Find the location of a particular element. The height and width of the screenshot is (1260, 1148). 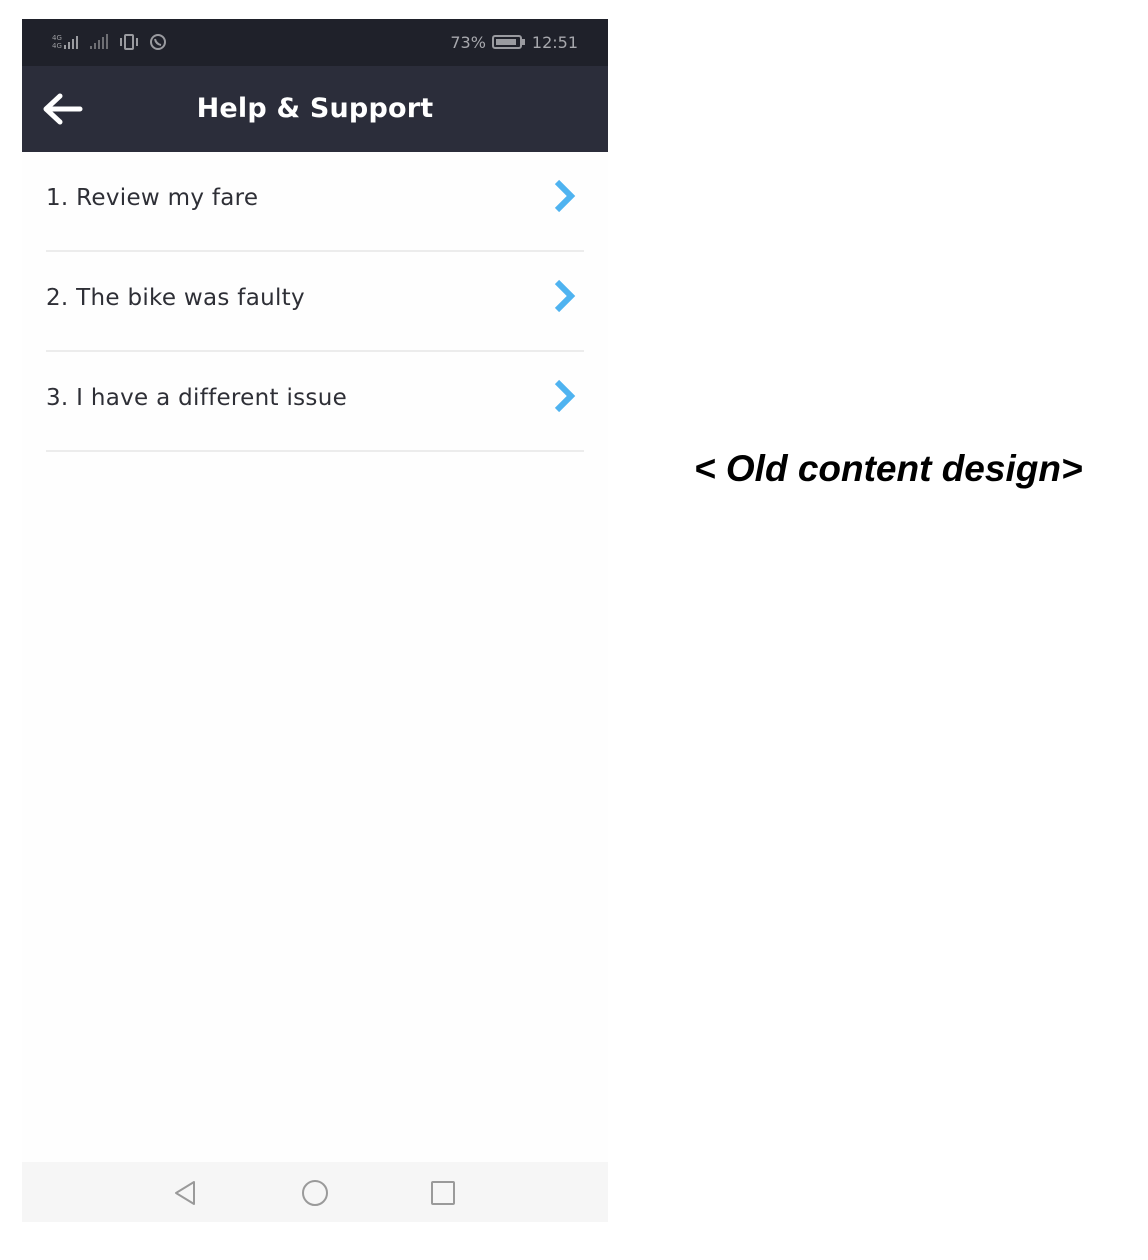

menu-item-different-issue: 3. I have a different issue is located at coordinates (315, 402).